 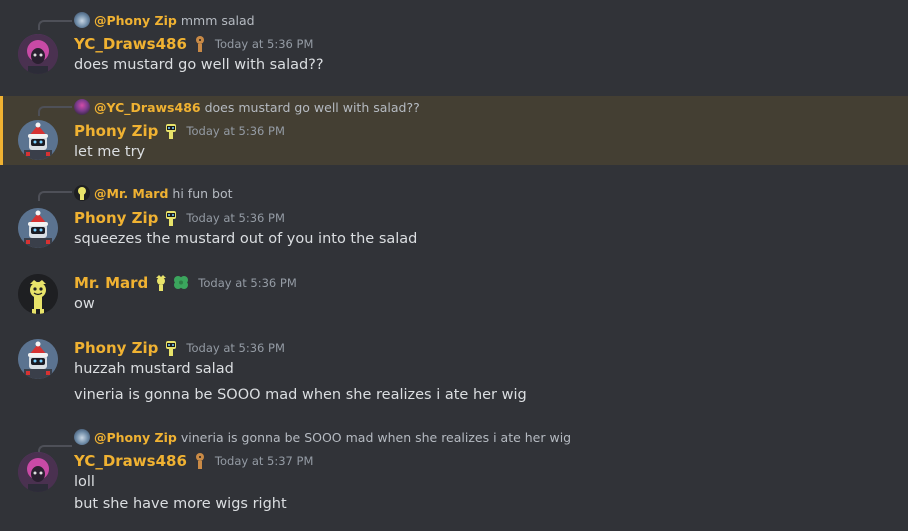 I want to click on reply-preview: @Phony Zip mmm salad, so click(x=164, y=20).